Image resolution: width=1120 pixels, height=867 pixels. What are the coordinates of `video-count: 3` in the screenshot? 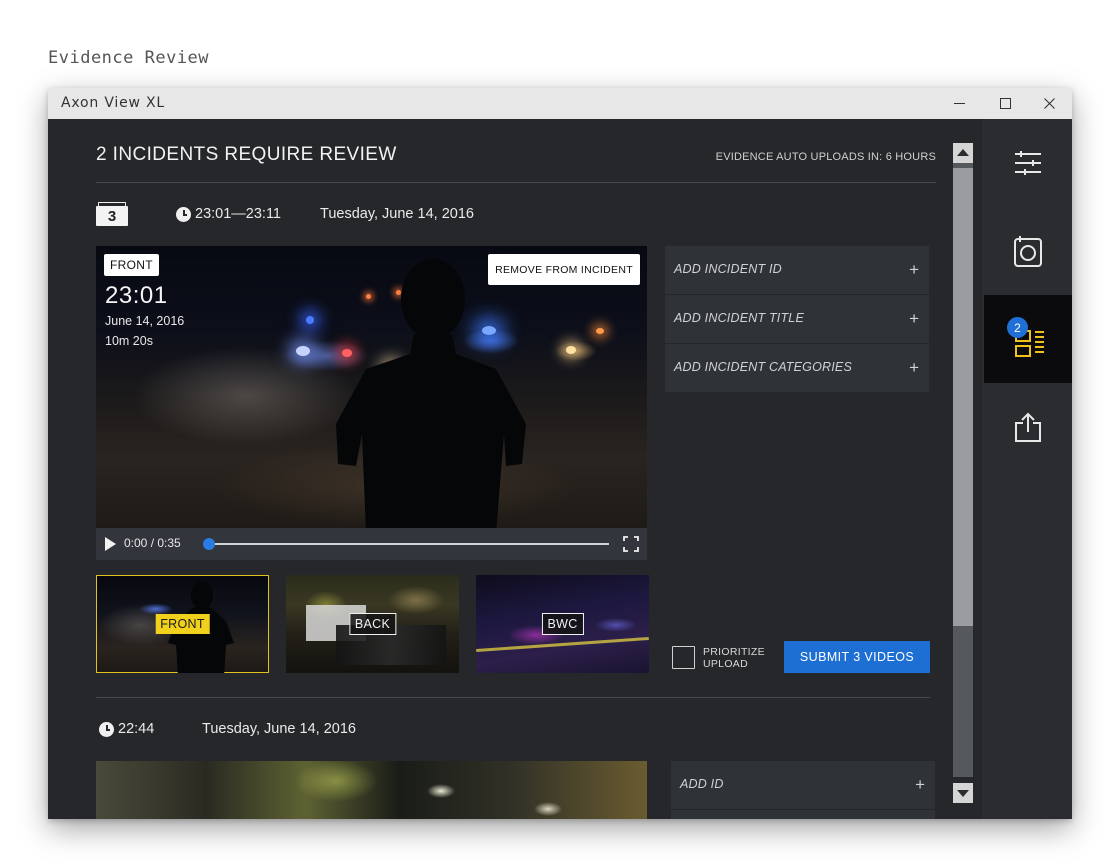 It's located at (112, 216).